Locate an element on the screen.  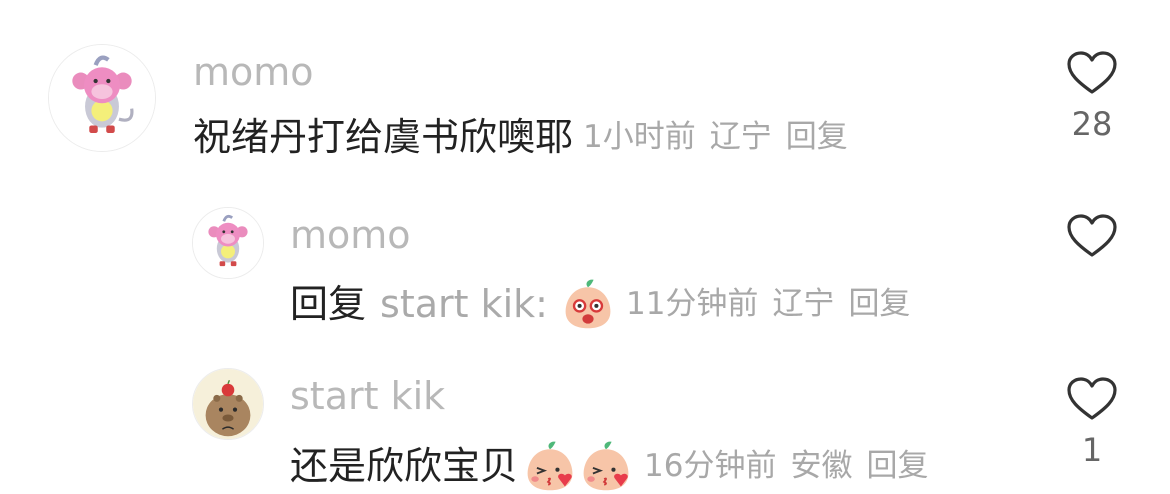
comment-time: 16分钟前 is located at coordinates (710, 466).